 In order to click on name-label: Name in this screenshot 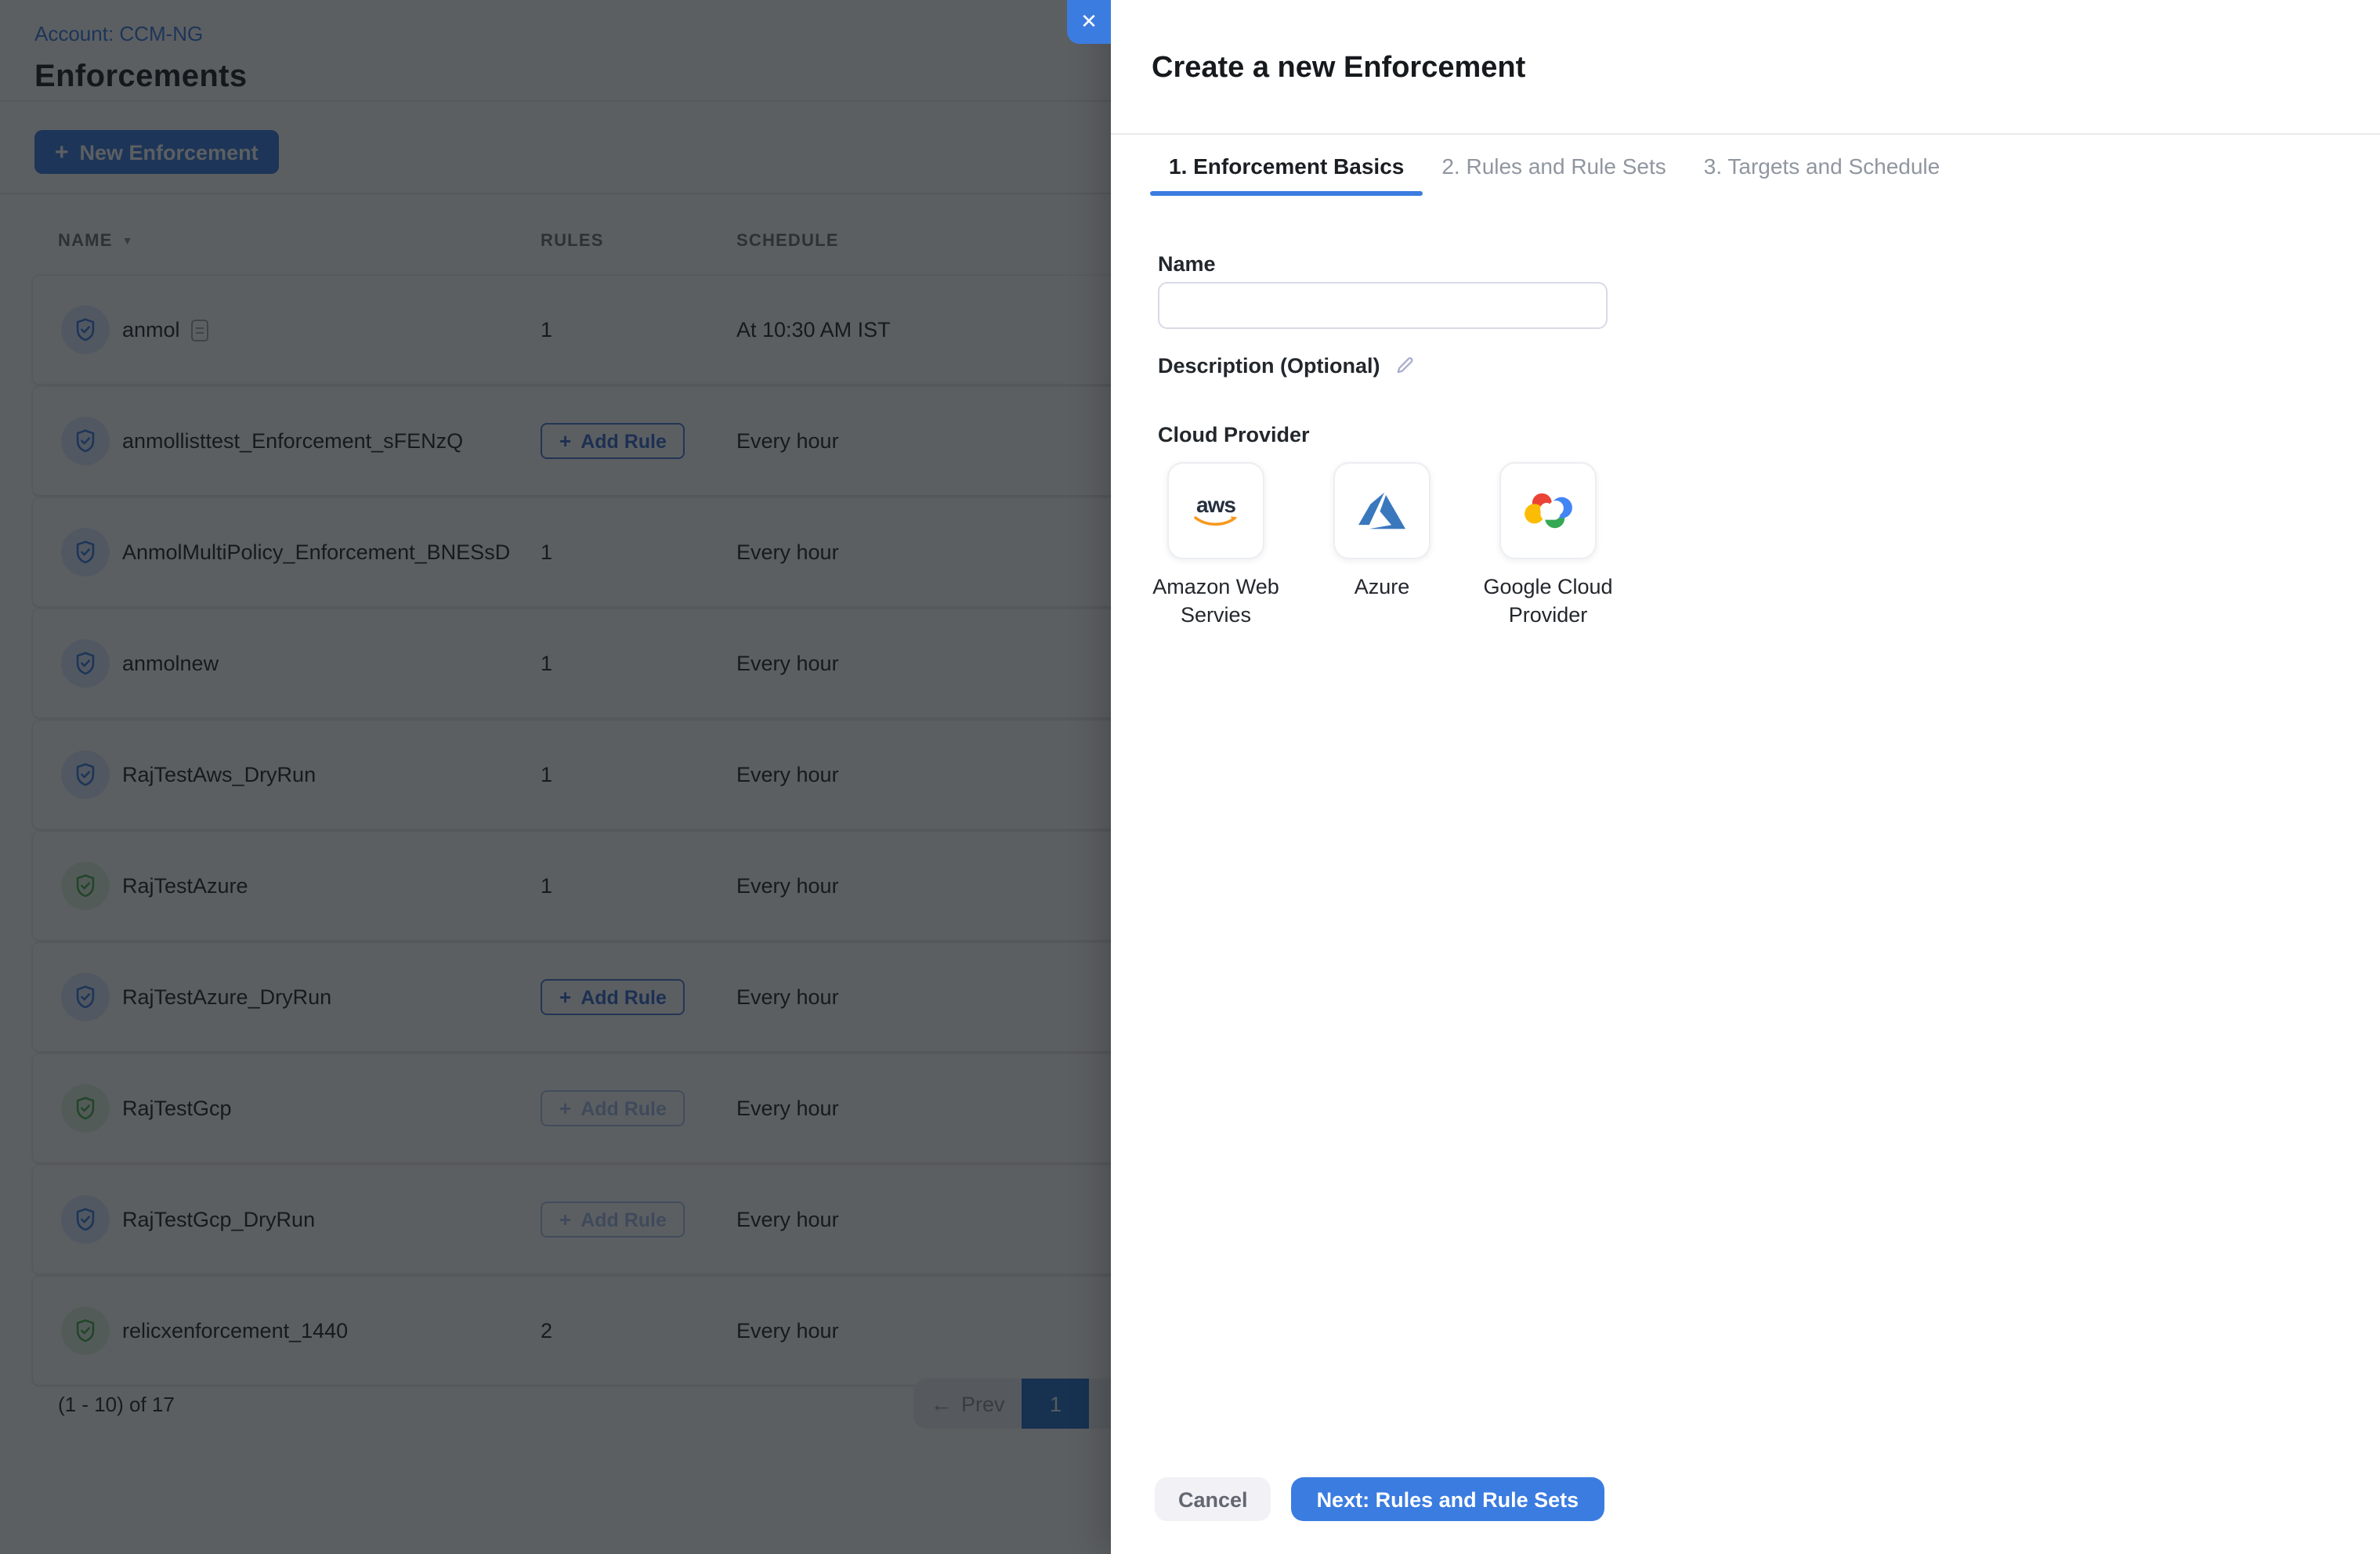, I will do `click(1187, 264)`.